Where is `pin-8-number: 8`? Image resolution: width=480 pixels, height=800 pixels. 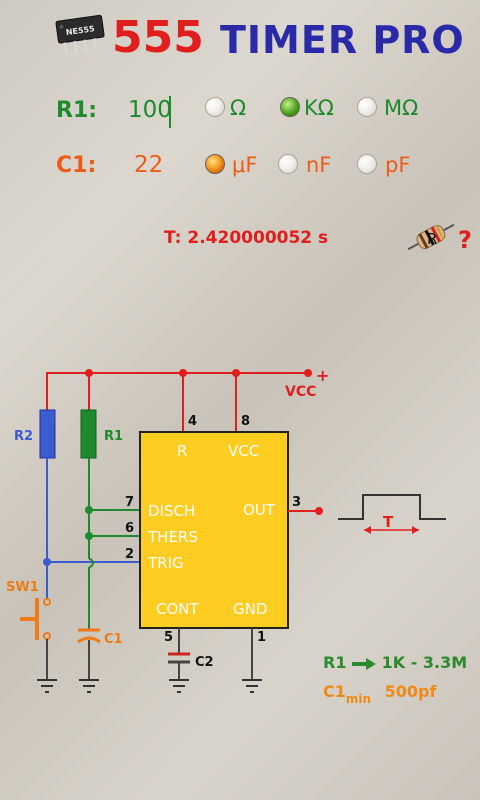
pin-8-number: 8 is located at coordinates (245, 421).